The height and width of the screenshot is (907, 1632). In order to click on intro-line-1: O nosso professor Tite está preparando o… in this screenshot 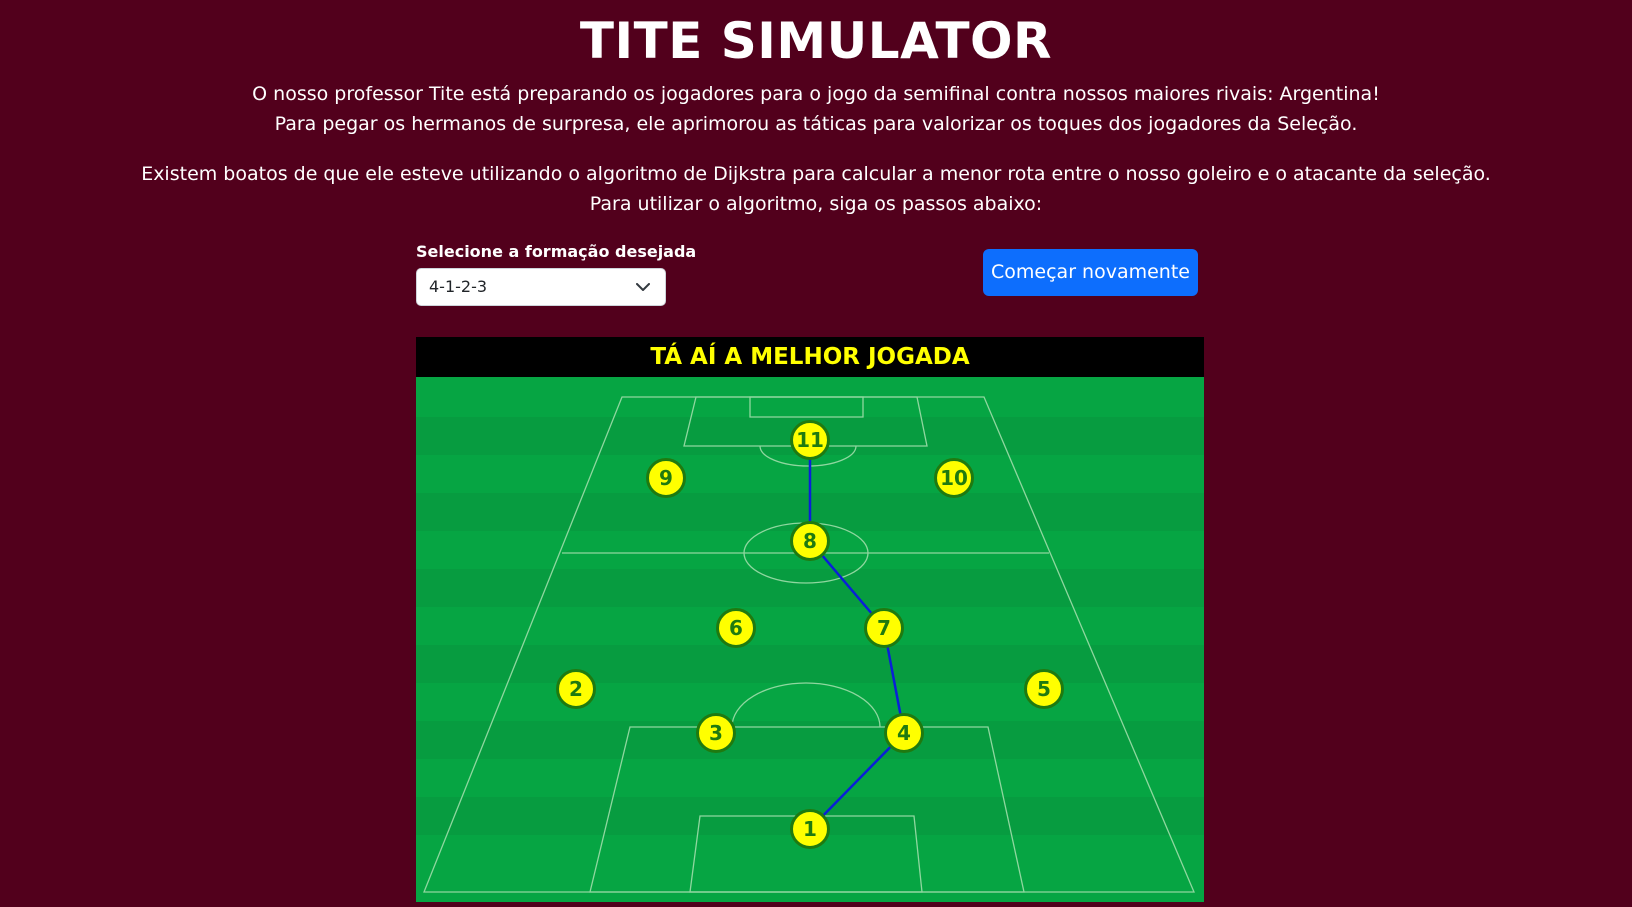, I will do `click(816, 94)`.